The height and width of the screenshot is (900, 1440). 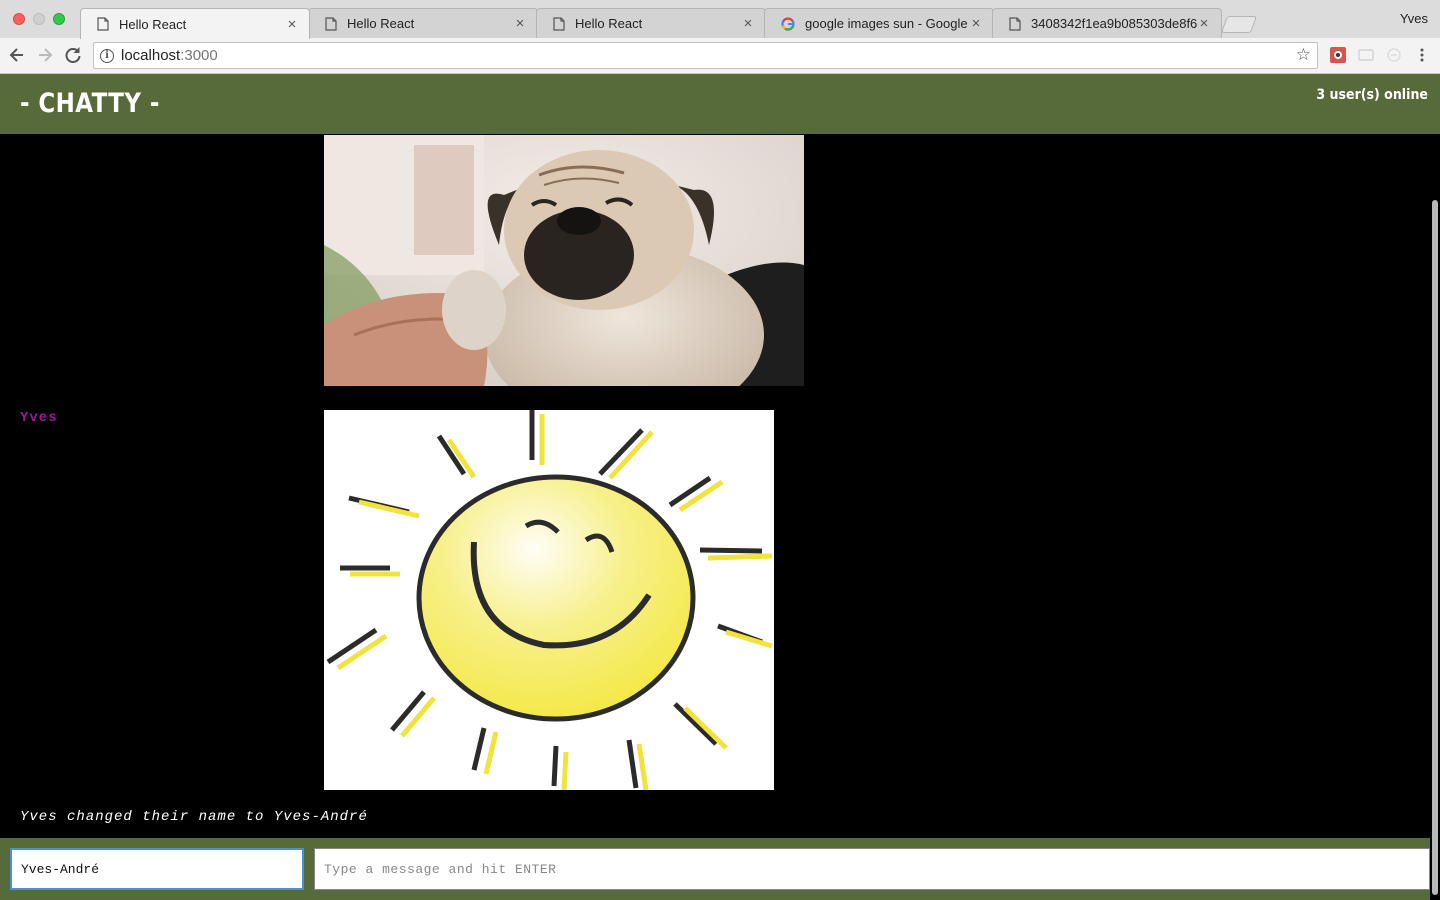 I want to click on extension-icon, so click(x=1338, y=55).